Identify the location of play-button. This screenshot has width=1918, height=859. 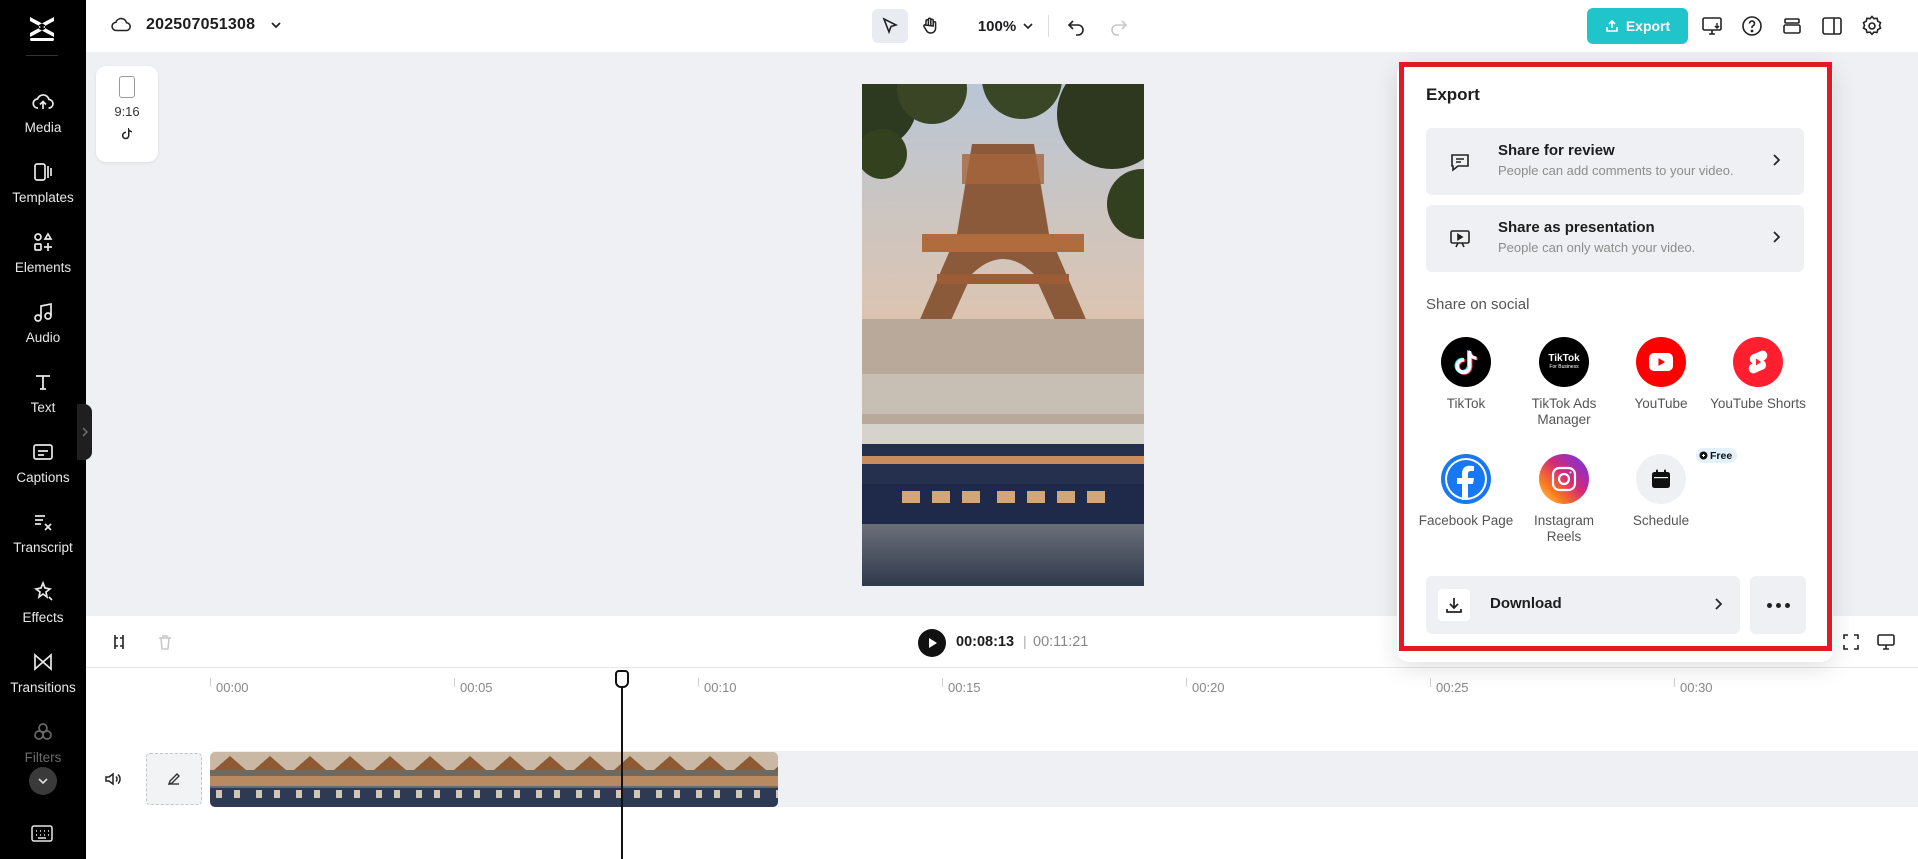
(932, 643).